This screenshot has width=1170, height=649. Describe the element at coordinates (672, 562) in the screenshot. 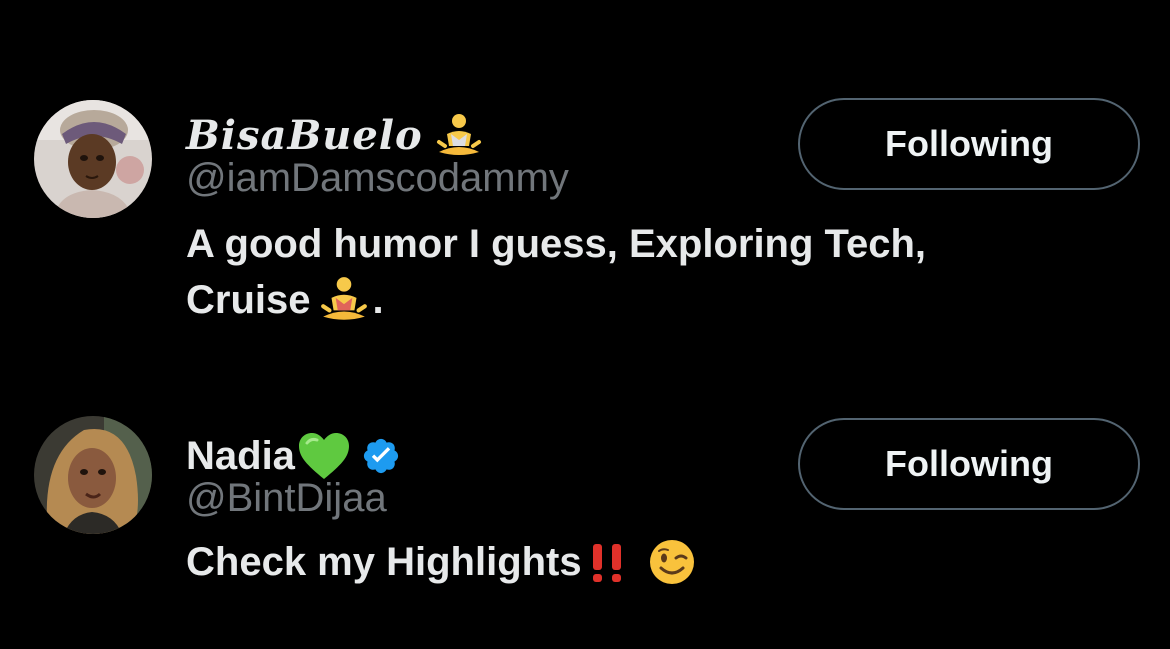

I see `winking-face-emoji` at that location.